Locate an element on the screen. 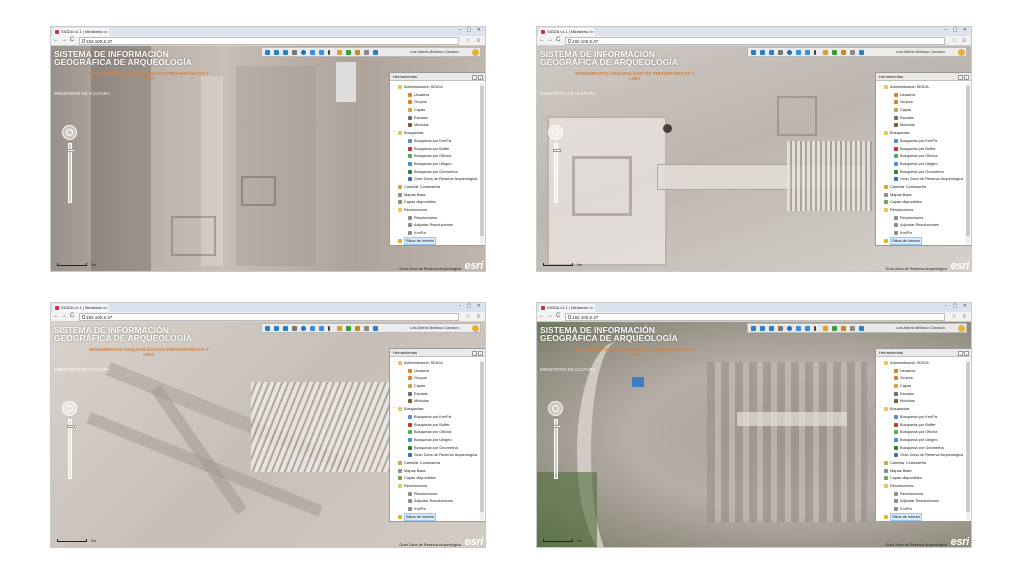 This screenshot has width=1024, height=576. panel-scrollbar is located at coordinates (482, 163).